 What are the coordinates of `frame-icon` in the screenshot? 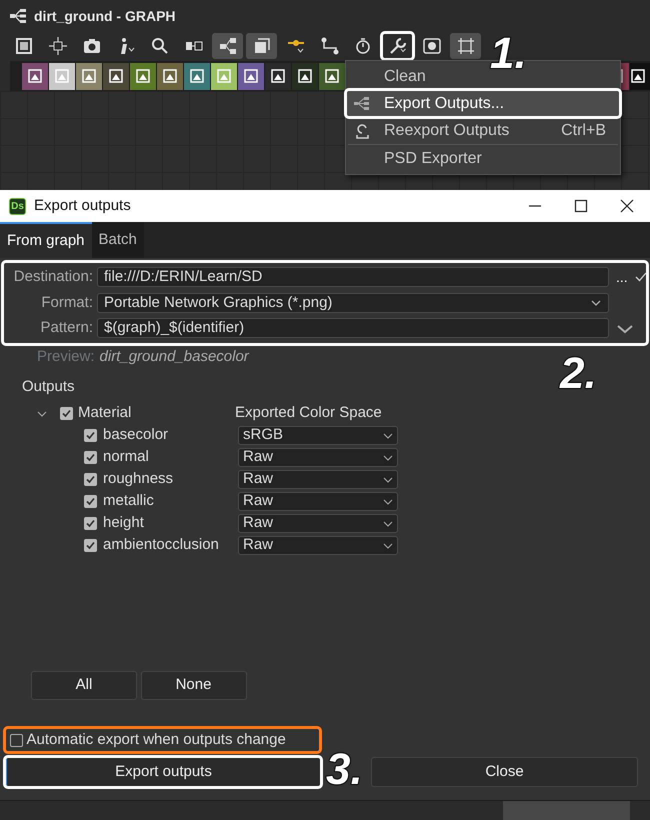 It's located at (24, 46).